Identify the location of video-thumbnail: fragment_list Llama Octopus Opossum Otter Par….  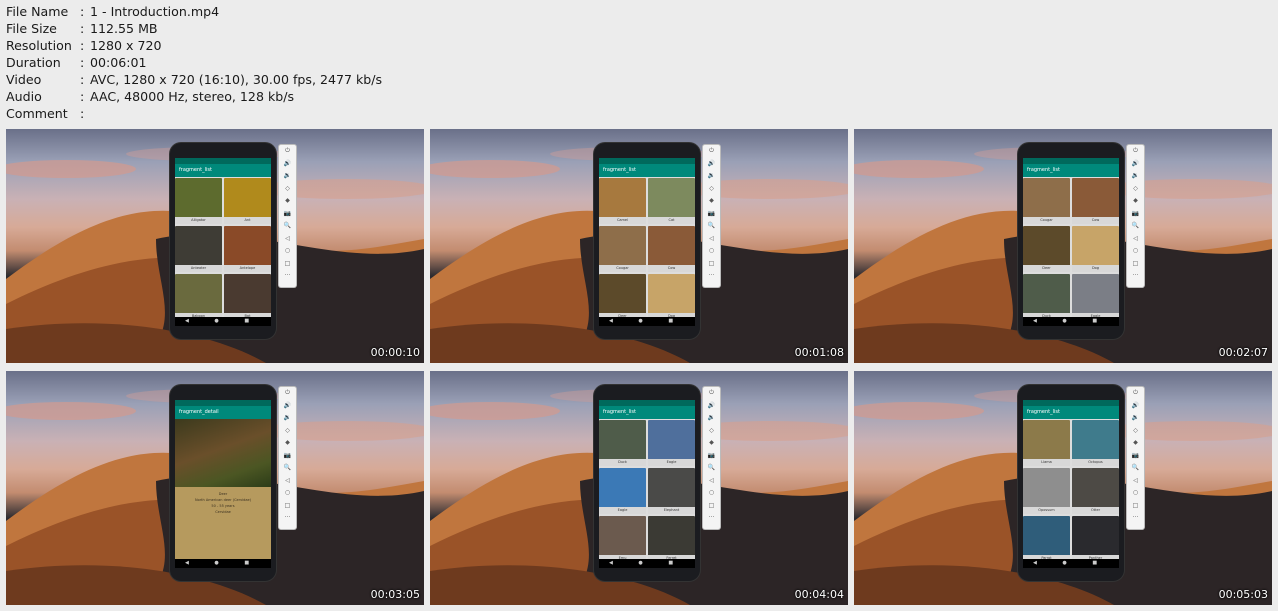
(1063, 488).